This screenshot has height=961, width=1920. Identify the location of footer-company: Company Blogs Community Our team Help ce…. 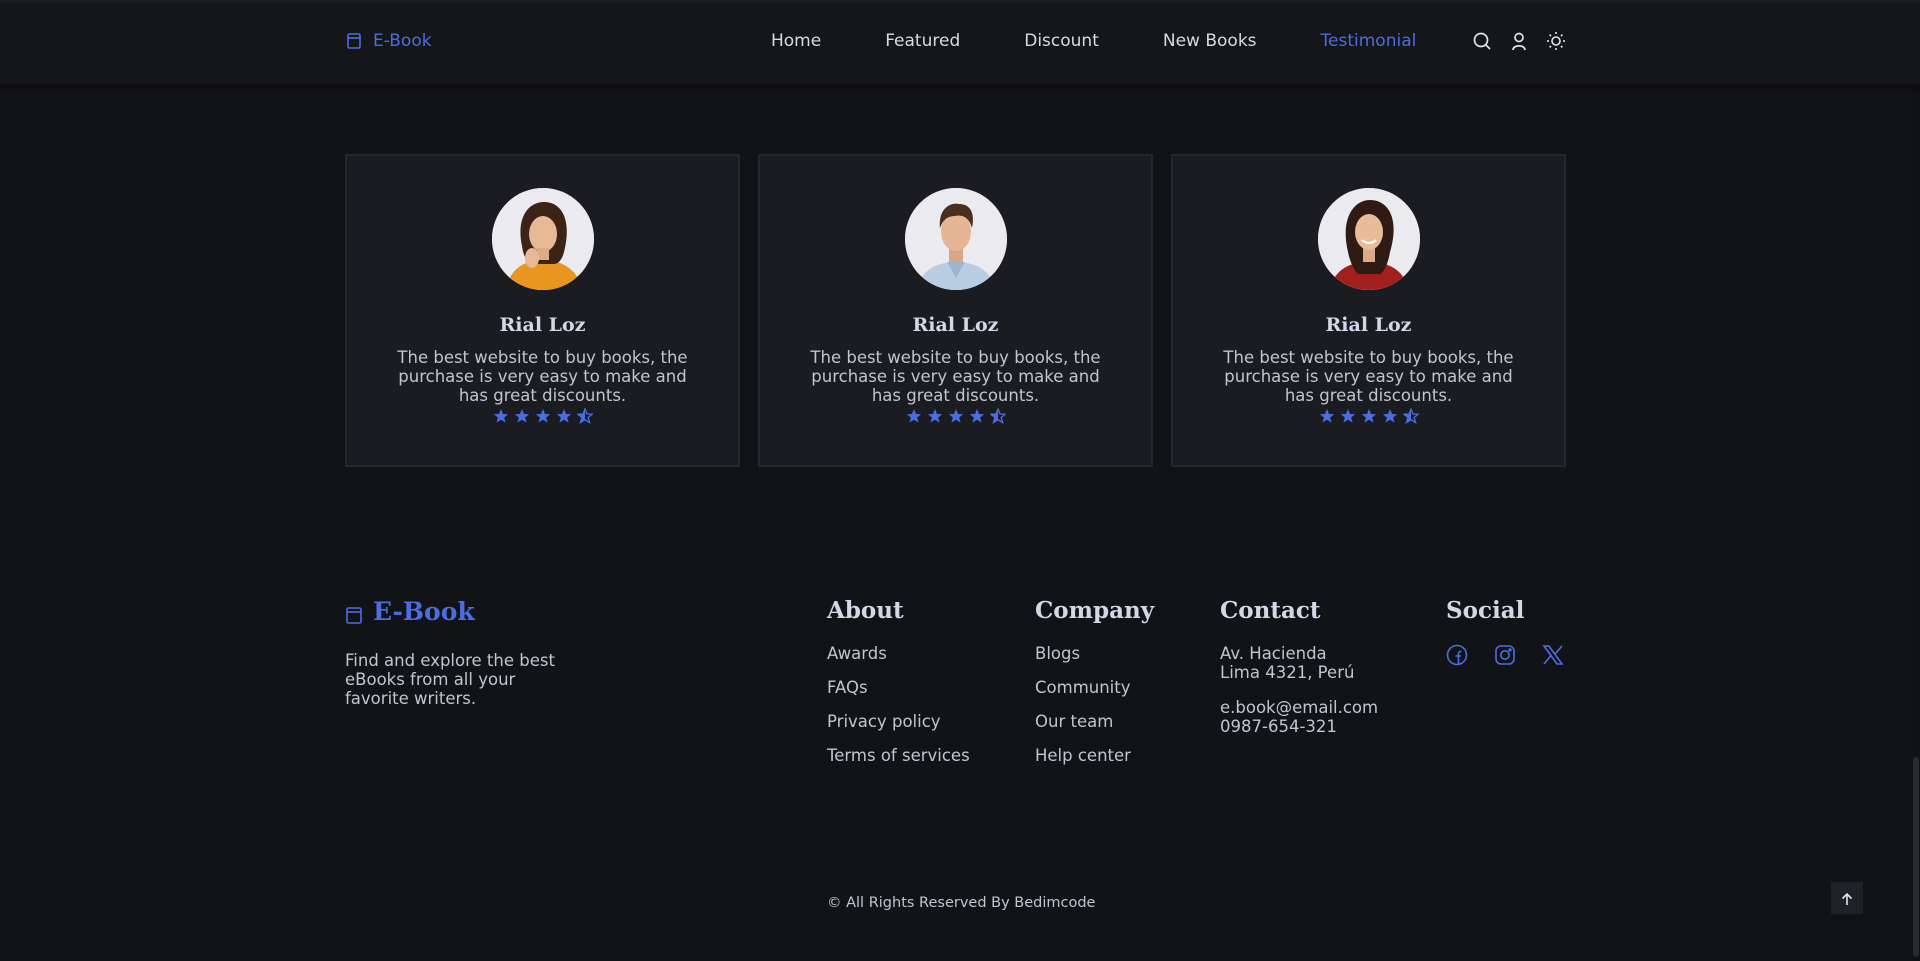
(1094, 688).